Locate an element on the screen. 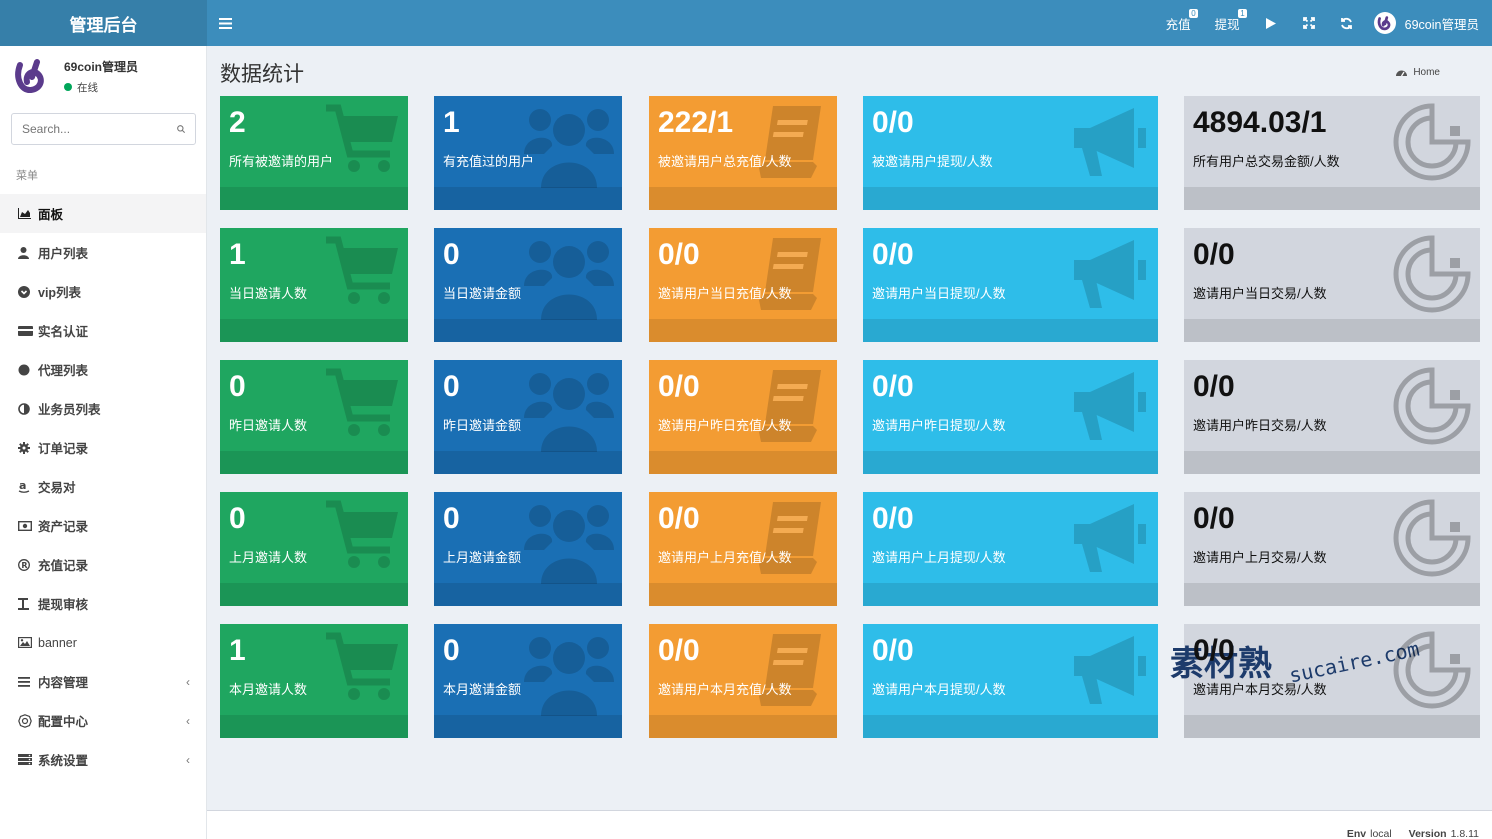  sidebar-item-label: 代理列表 is located at coordinates (63, 371).